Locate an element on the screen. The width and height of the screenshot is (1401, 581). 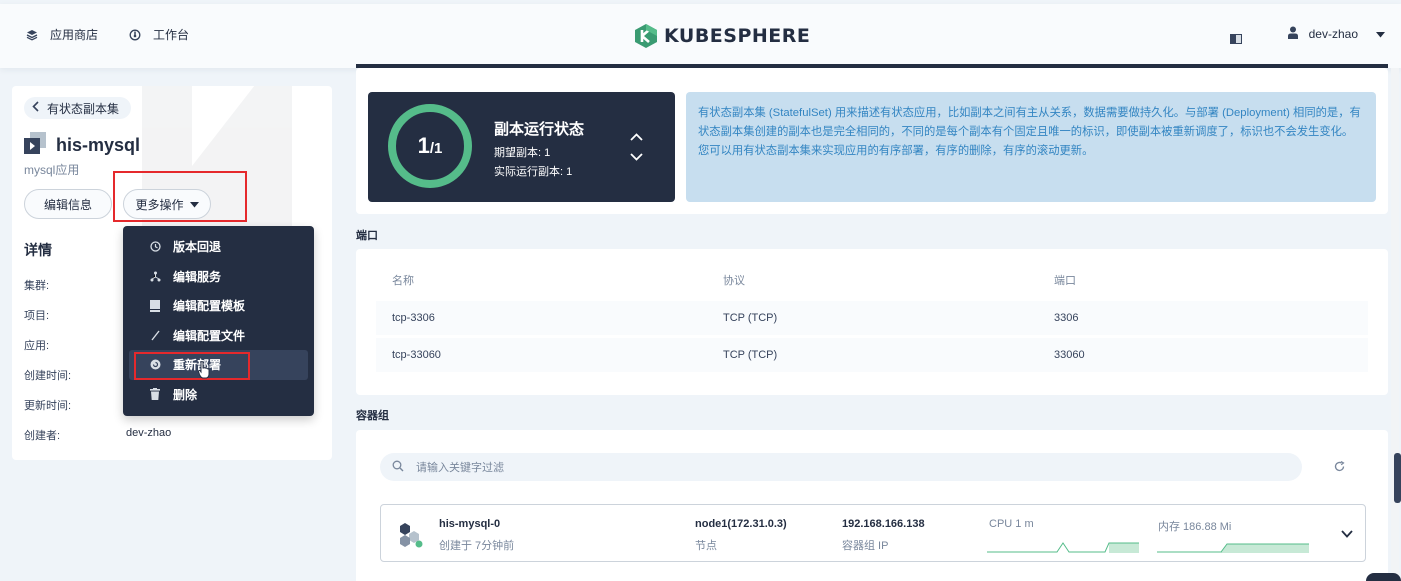
table-row: tcp-3306 TCP (TCP) 3306 is located at coordinates (872, 318).